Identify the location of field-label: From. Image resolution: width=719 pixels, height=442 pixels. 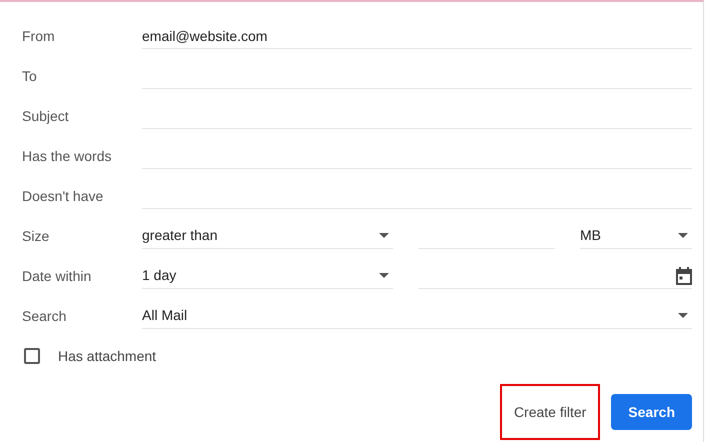
(39, 36).